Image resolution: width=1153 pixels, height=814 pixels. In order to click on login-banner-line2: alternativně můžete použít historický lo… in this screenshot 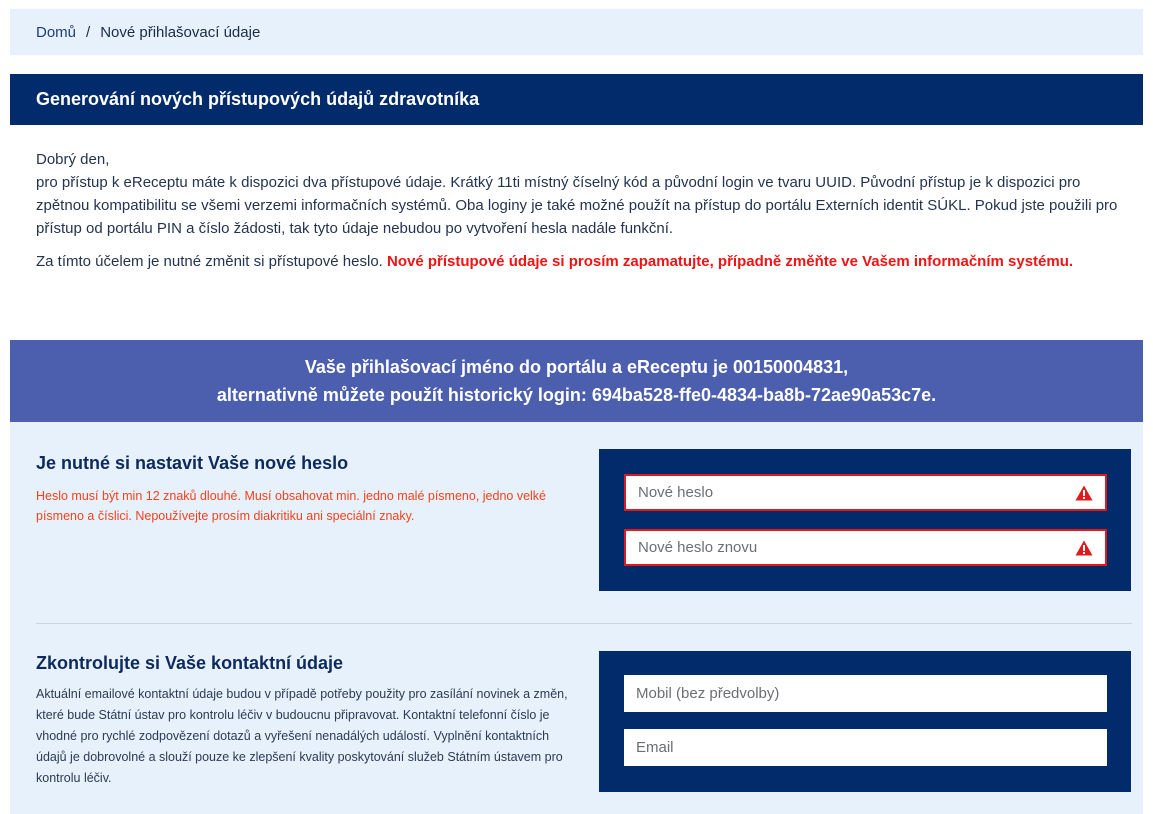, I will do `click(576, 395)`.